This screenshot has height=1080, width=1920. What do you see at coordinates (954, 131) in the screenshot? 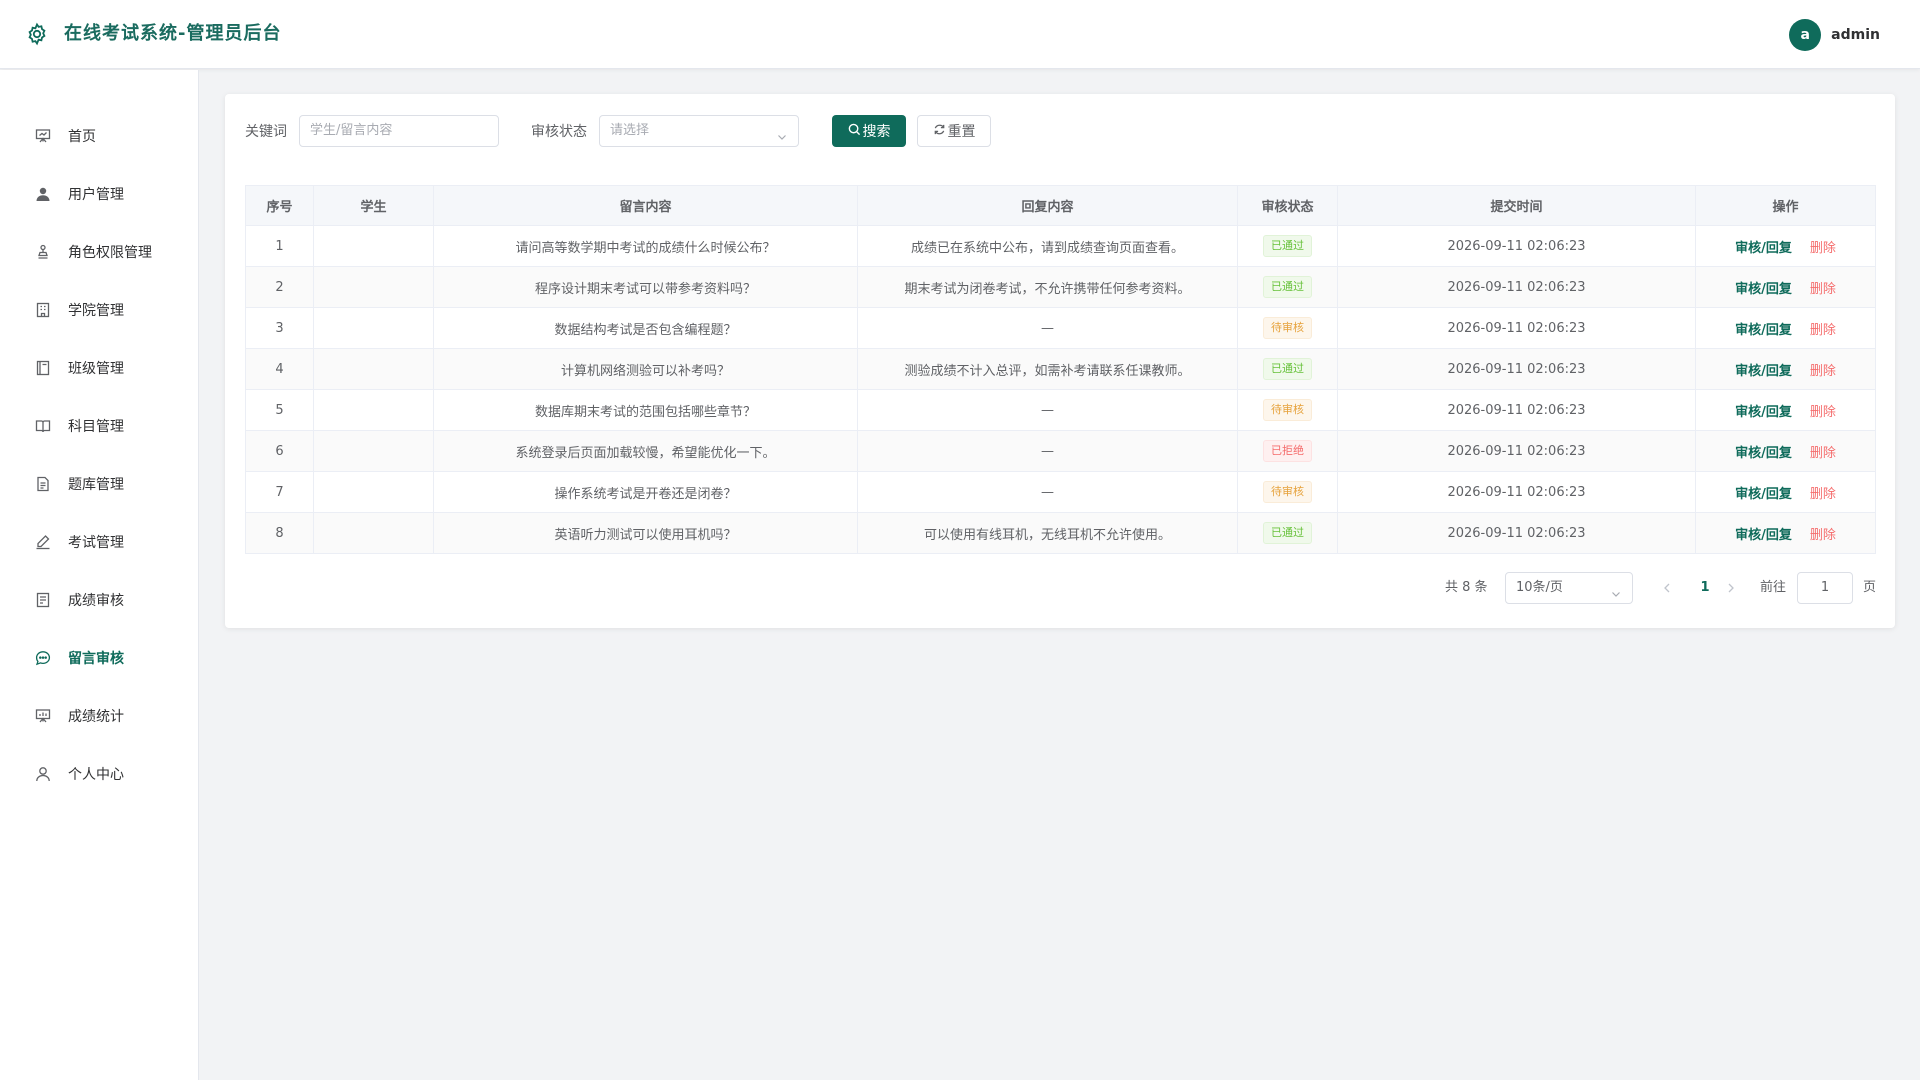
I see `reset-button: 重置` at bounding box center [954, 131].